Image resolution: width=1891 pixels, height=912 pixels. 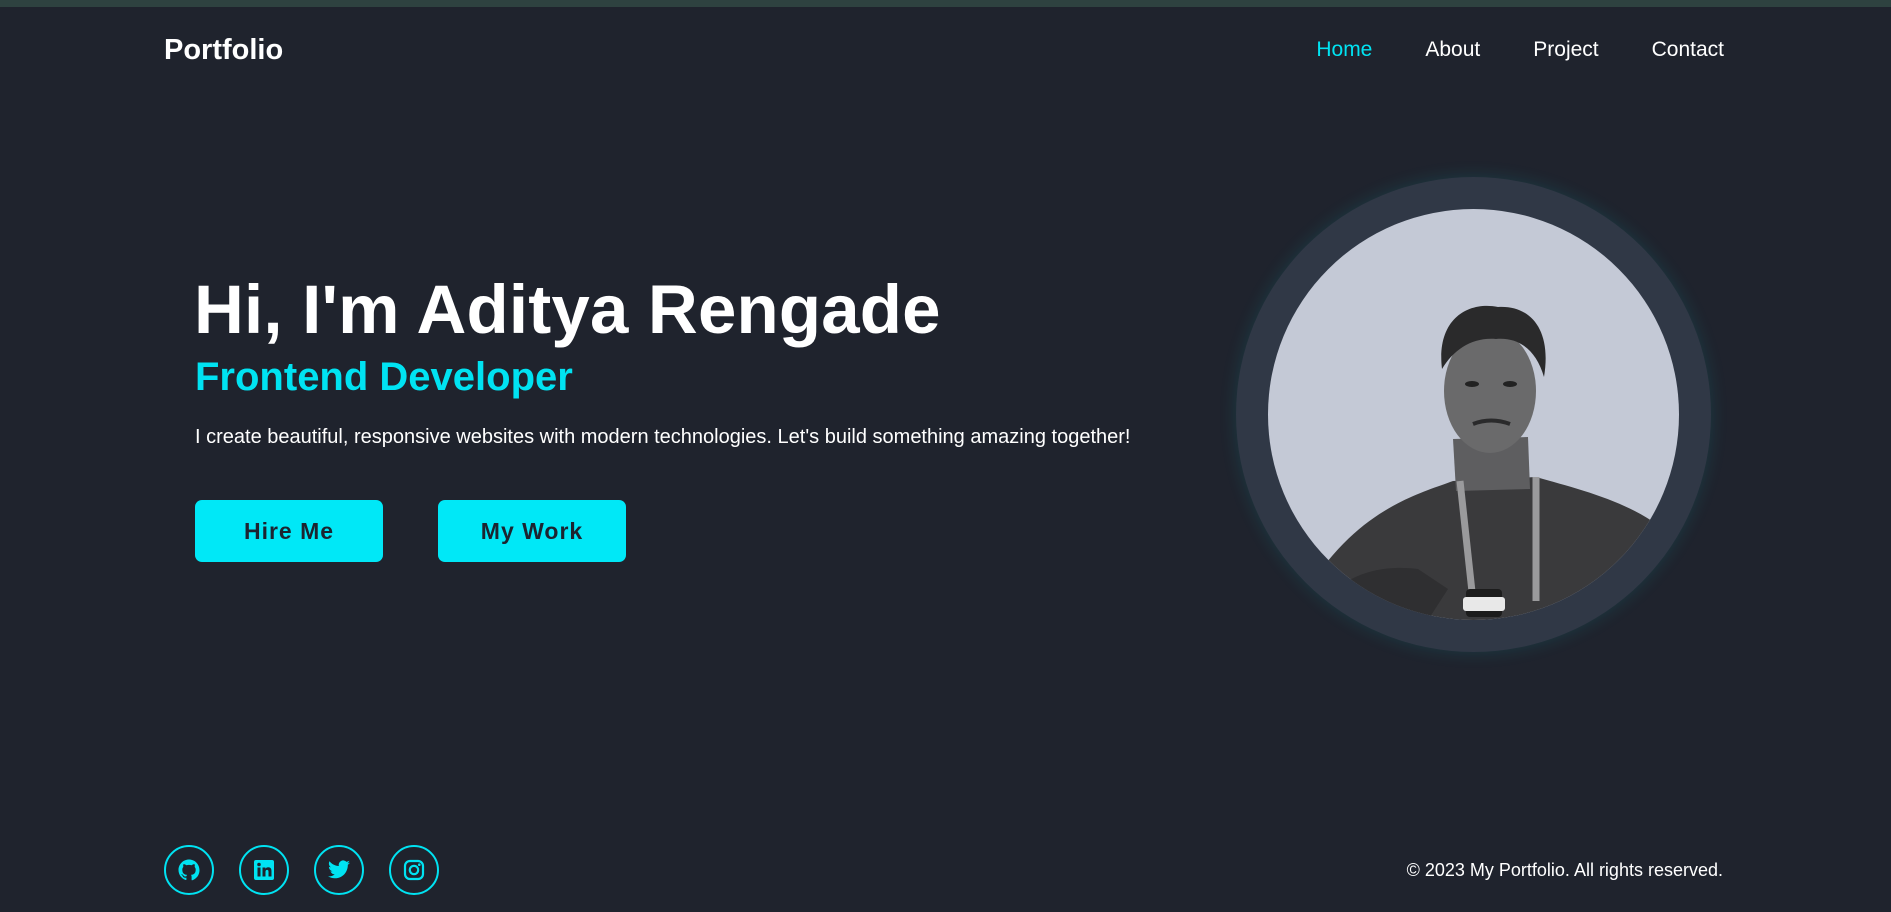 What do you see at coordinates (945, 51) in the screenshot?
I see `site-header: Portfolio Home About Project Contact` at bounding box center [945, 51].